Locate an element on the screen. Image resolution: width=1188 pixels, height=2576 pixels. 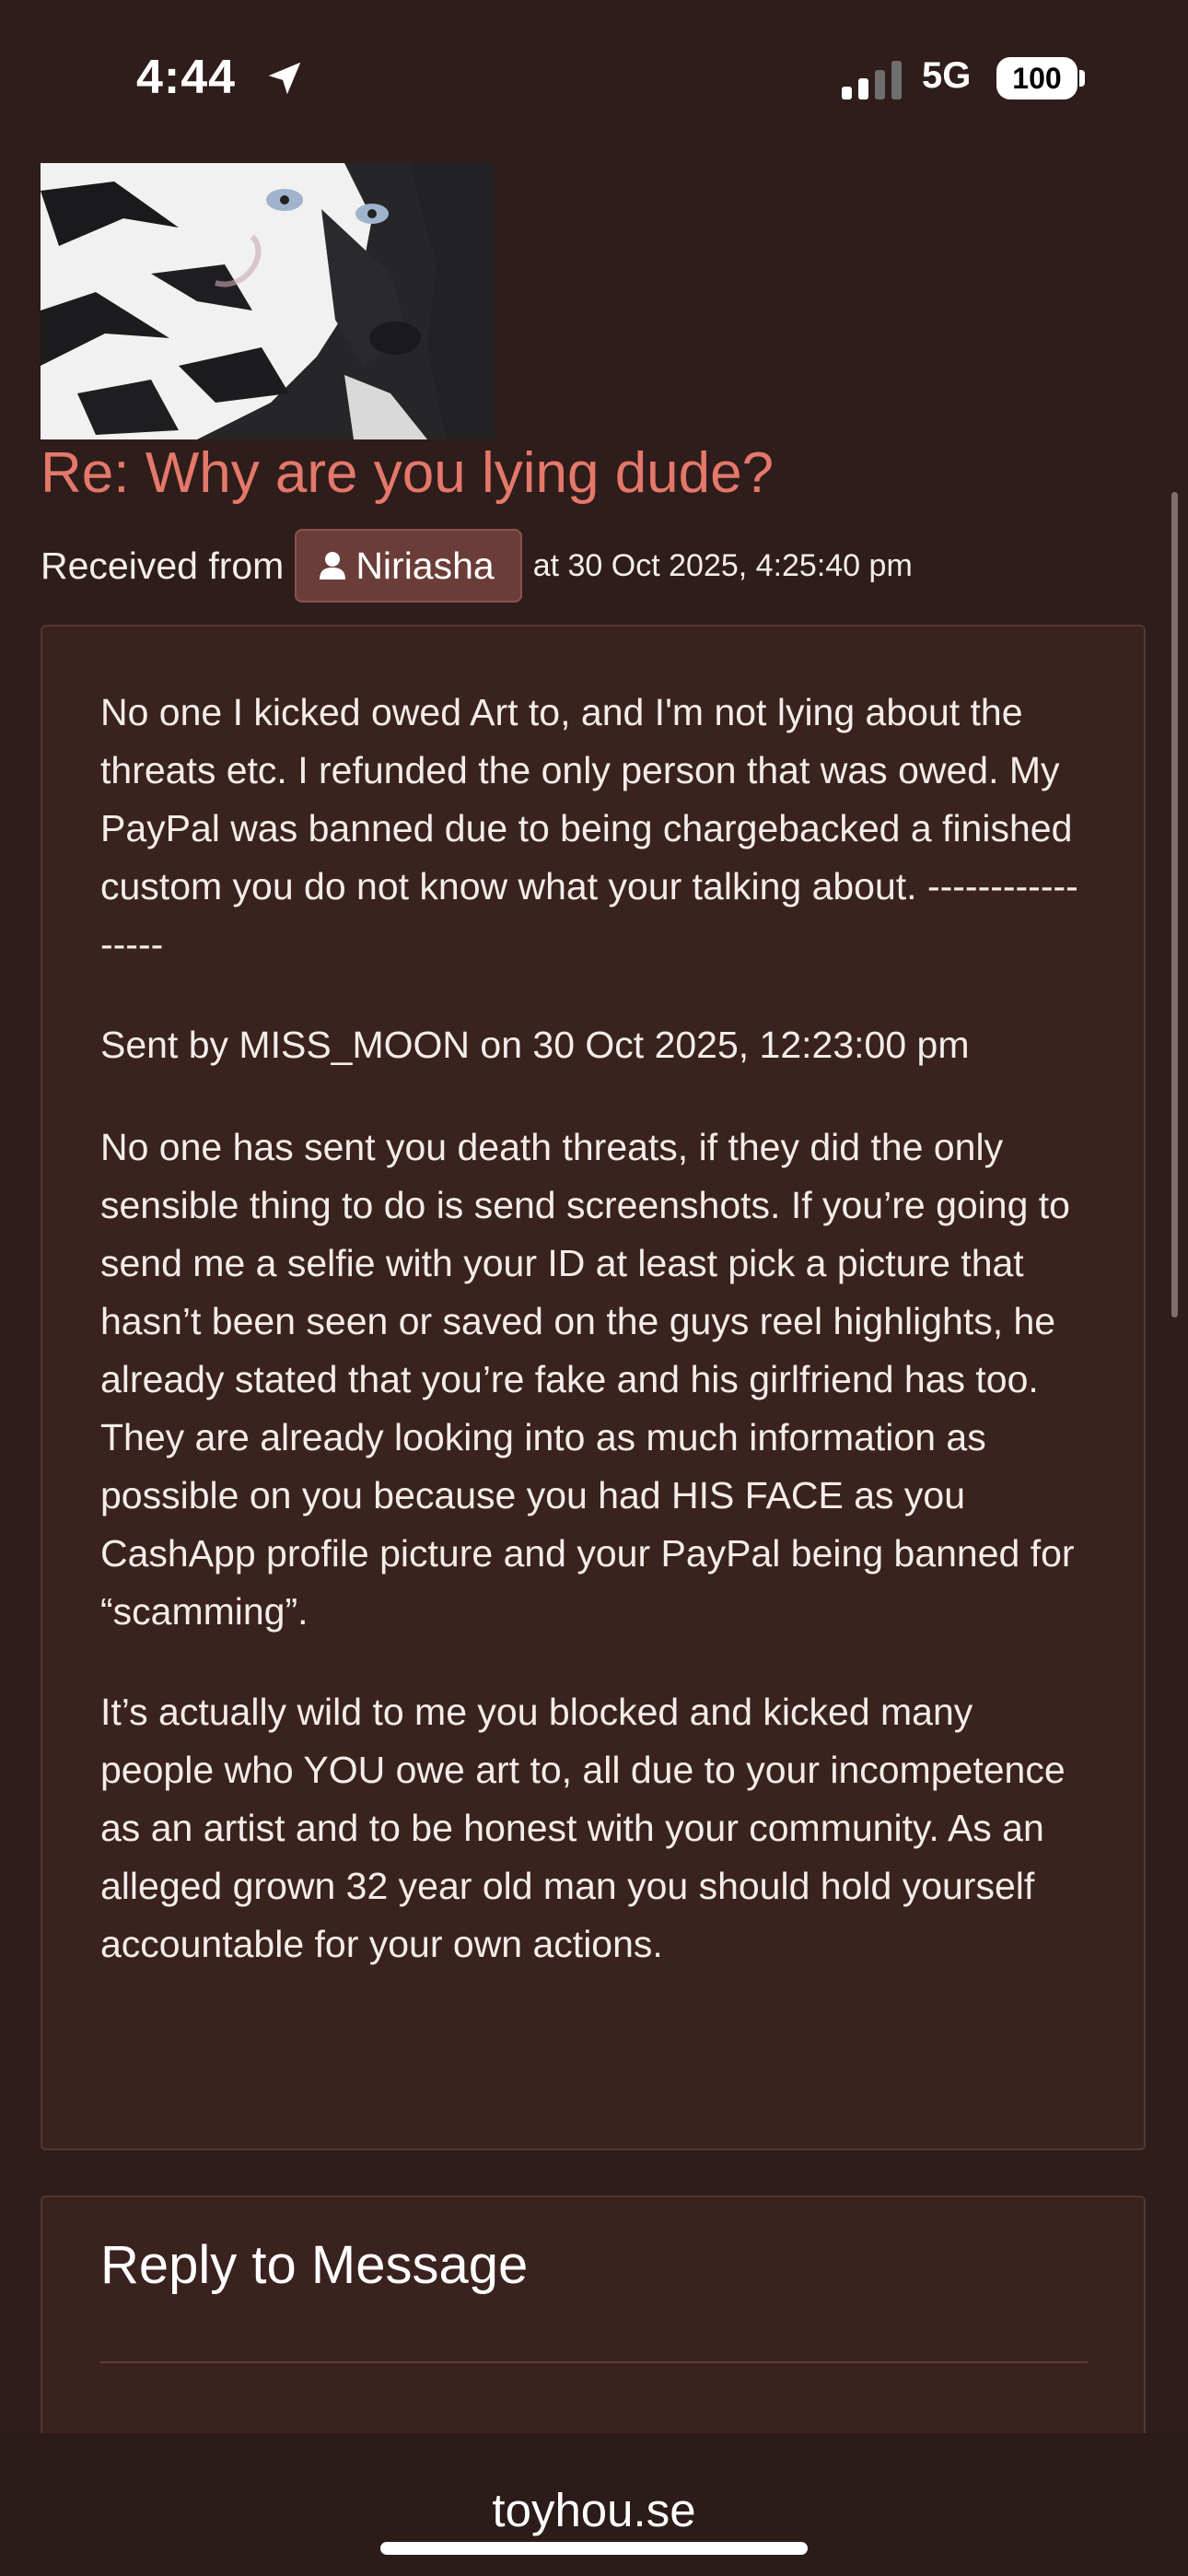
browser-address-bar: toyhou.se is located at coordinates (594, 2504).